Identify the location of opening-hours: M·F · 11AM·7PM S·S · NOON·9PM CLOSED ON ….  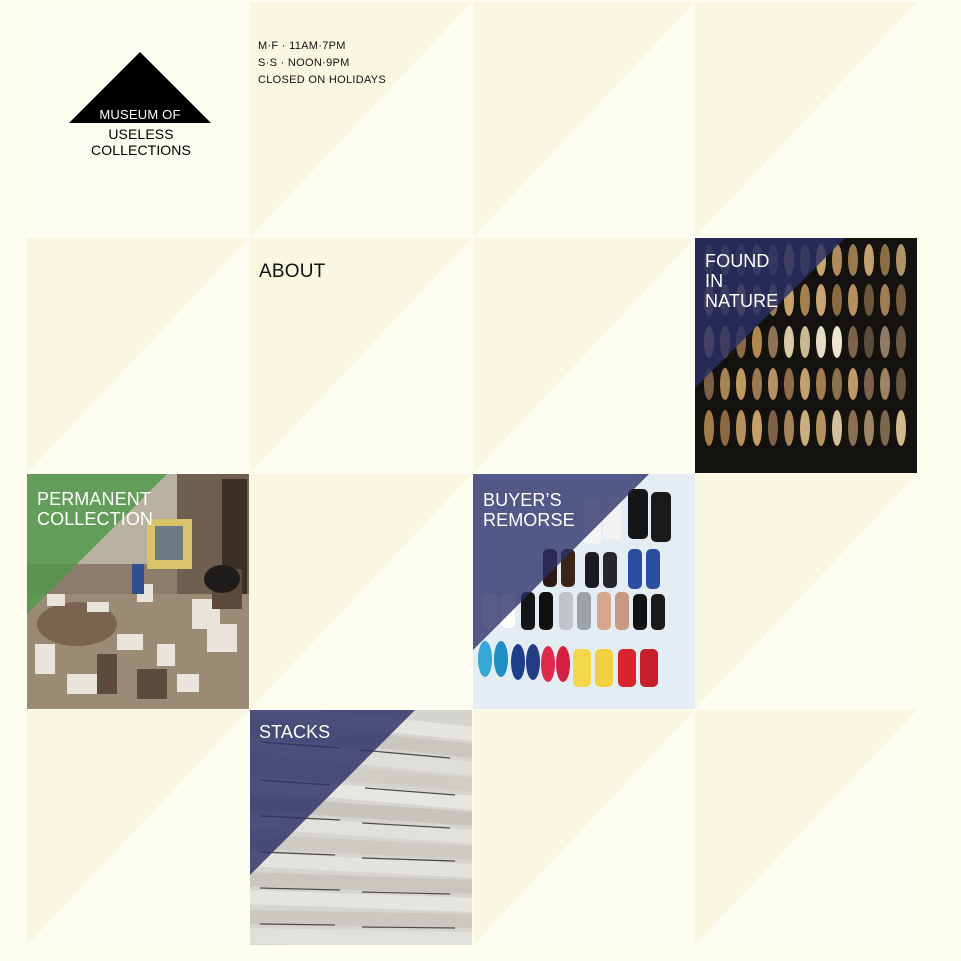
(322, 63).